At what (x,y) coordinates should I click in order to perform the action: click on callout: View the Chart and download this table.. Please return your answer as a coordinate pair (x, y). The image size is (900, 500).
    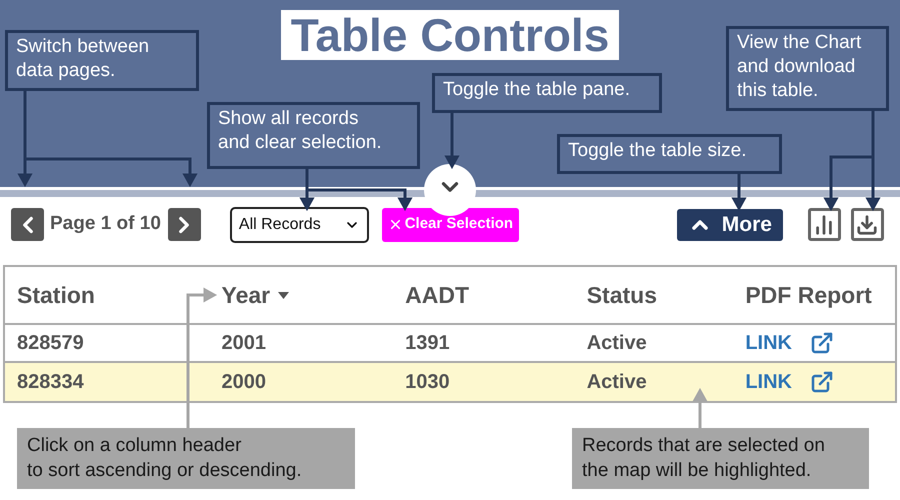
    Looking at the image, I should click on (807, 68).